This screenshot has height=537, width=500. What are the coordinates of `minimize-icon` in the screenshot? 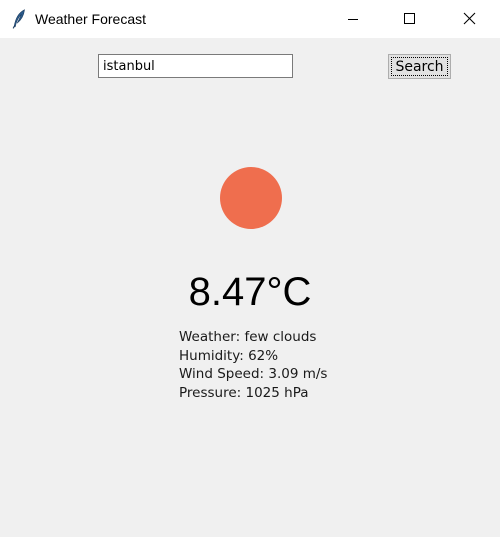 It's located at (353, 19).